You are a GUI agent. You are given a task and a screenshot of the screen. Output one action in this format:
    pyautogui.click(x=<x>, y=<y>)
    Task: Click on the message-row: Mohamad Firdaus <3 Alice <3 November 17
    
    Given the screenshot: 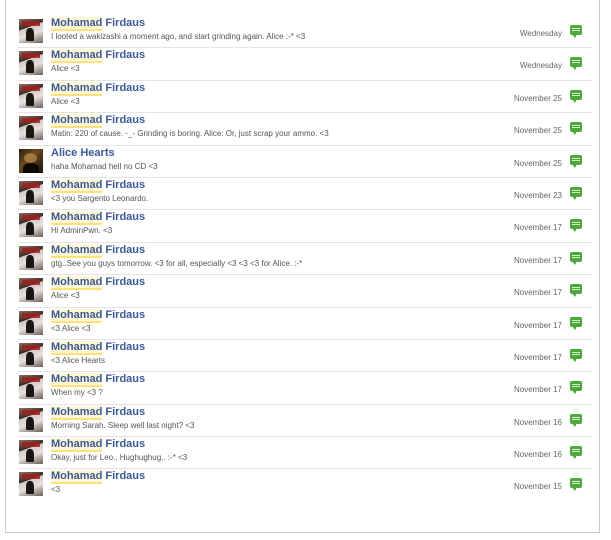 What is the action you would take?
    pyautogui.click(x=305, y=324)
    